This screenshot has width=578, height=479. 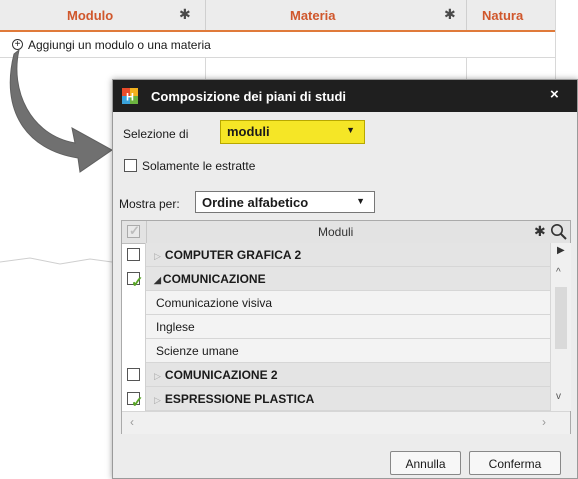 What do you see at coordinates (515, 463) in the screenshot?
I see `confirm-button: Conferma` at bounding box center [515, 463].